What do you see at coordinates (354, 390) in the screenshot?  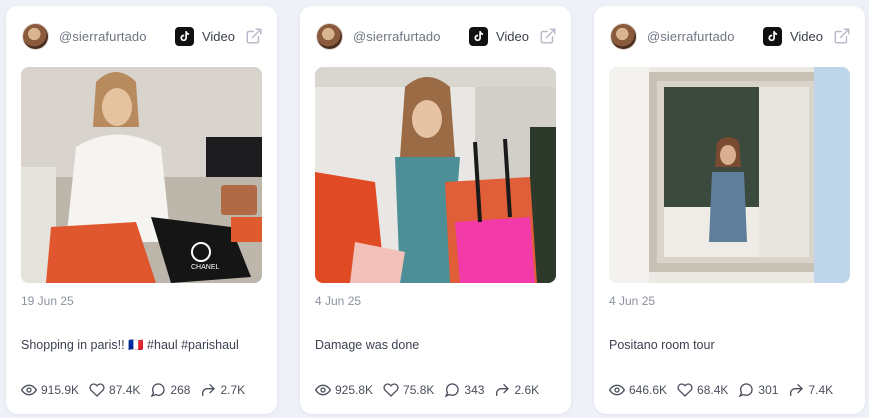 I see `views-count: 925.8K` at bounding box center [354, 390].